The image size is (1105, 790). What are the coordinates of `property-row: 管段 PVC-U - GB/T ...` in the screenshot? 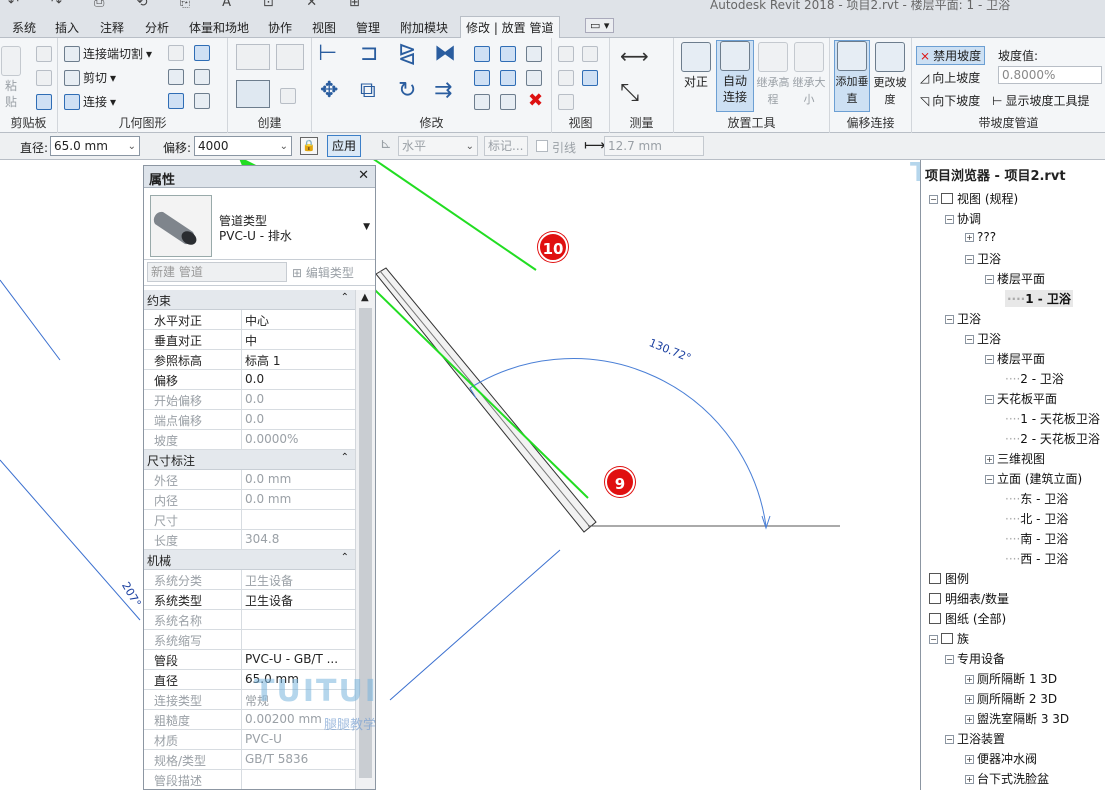 It's located at (249, 660).